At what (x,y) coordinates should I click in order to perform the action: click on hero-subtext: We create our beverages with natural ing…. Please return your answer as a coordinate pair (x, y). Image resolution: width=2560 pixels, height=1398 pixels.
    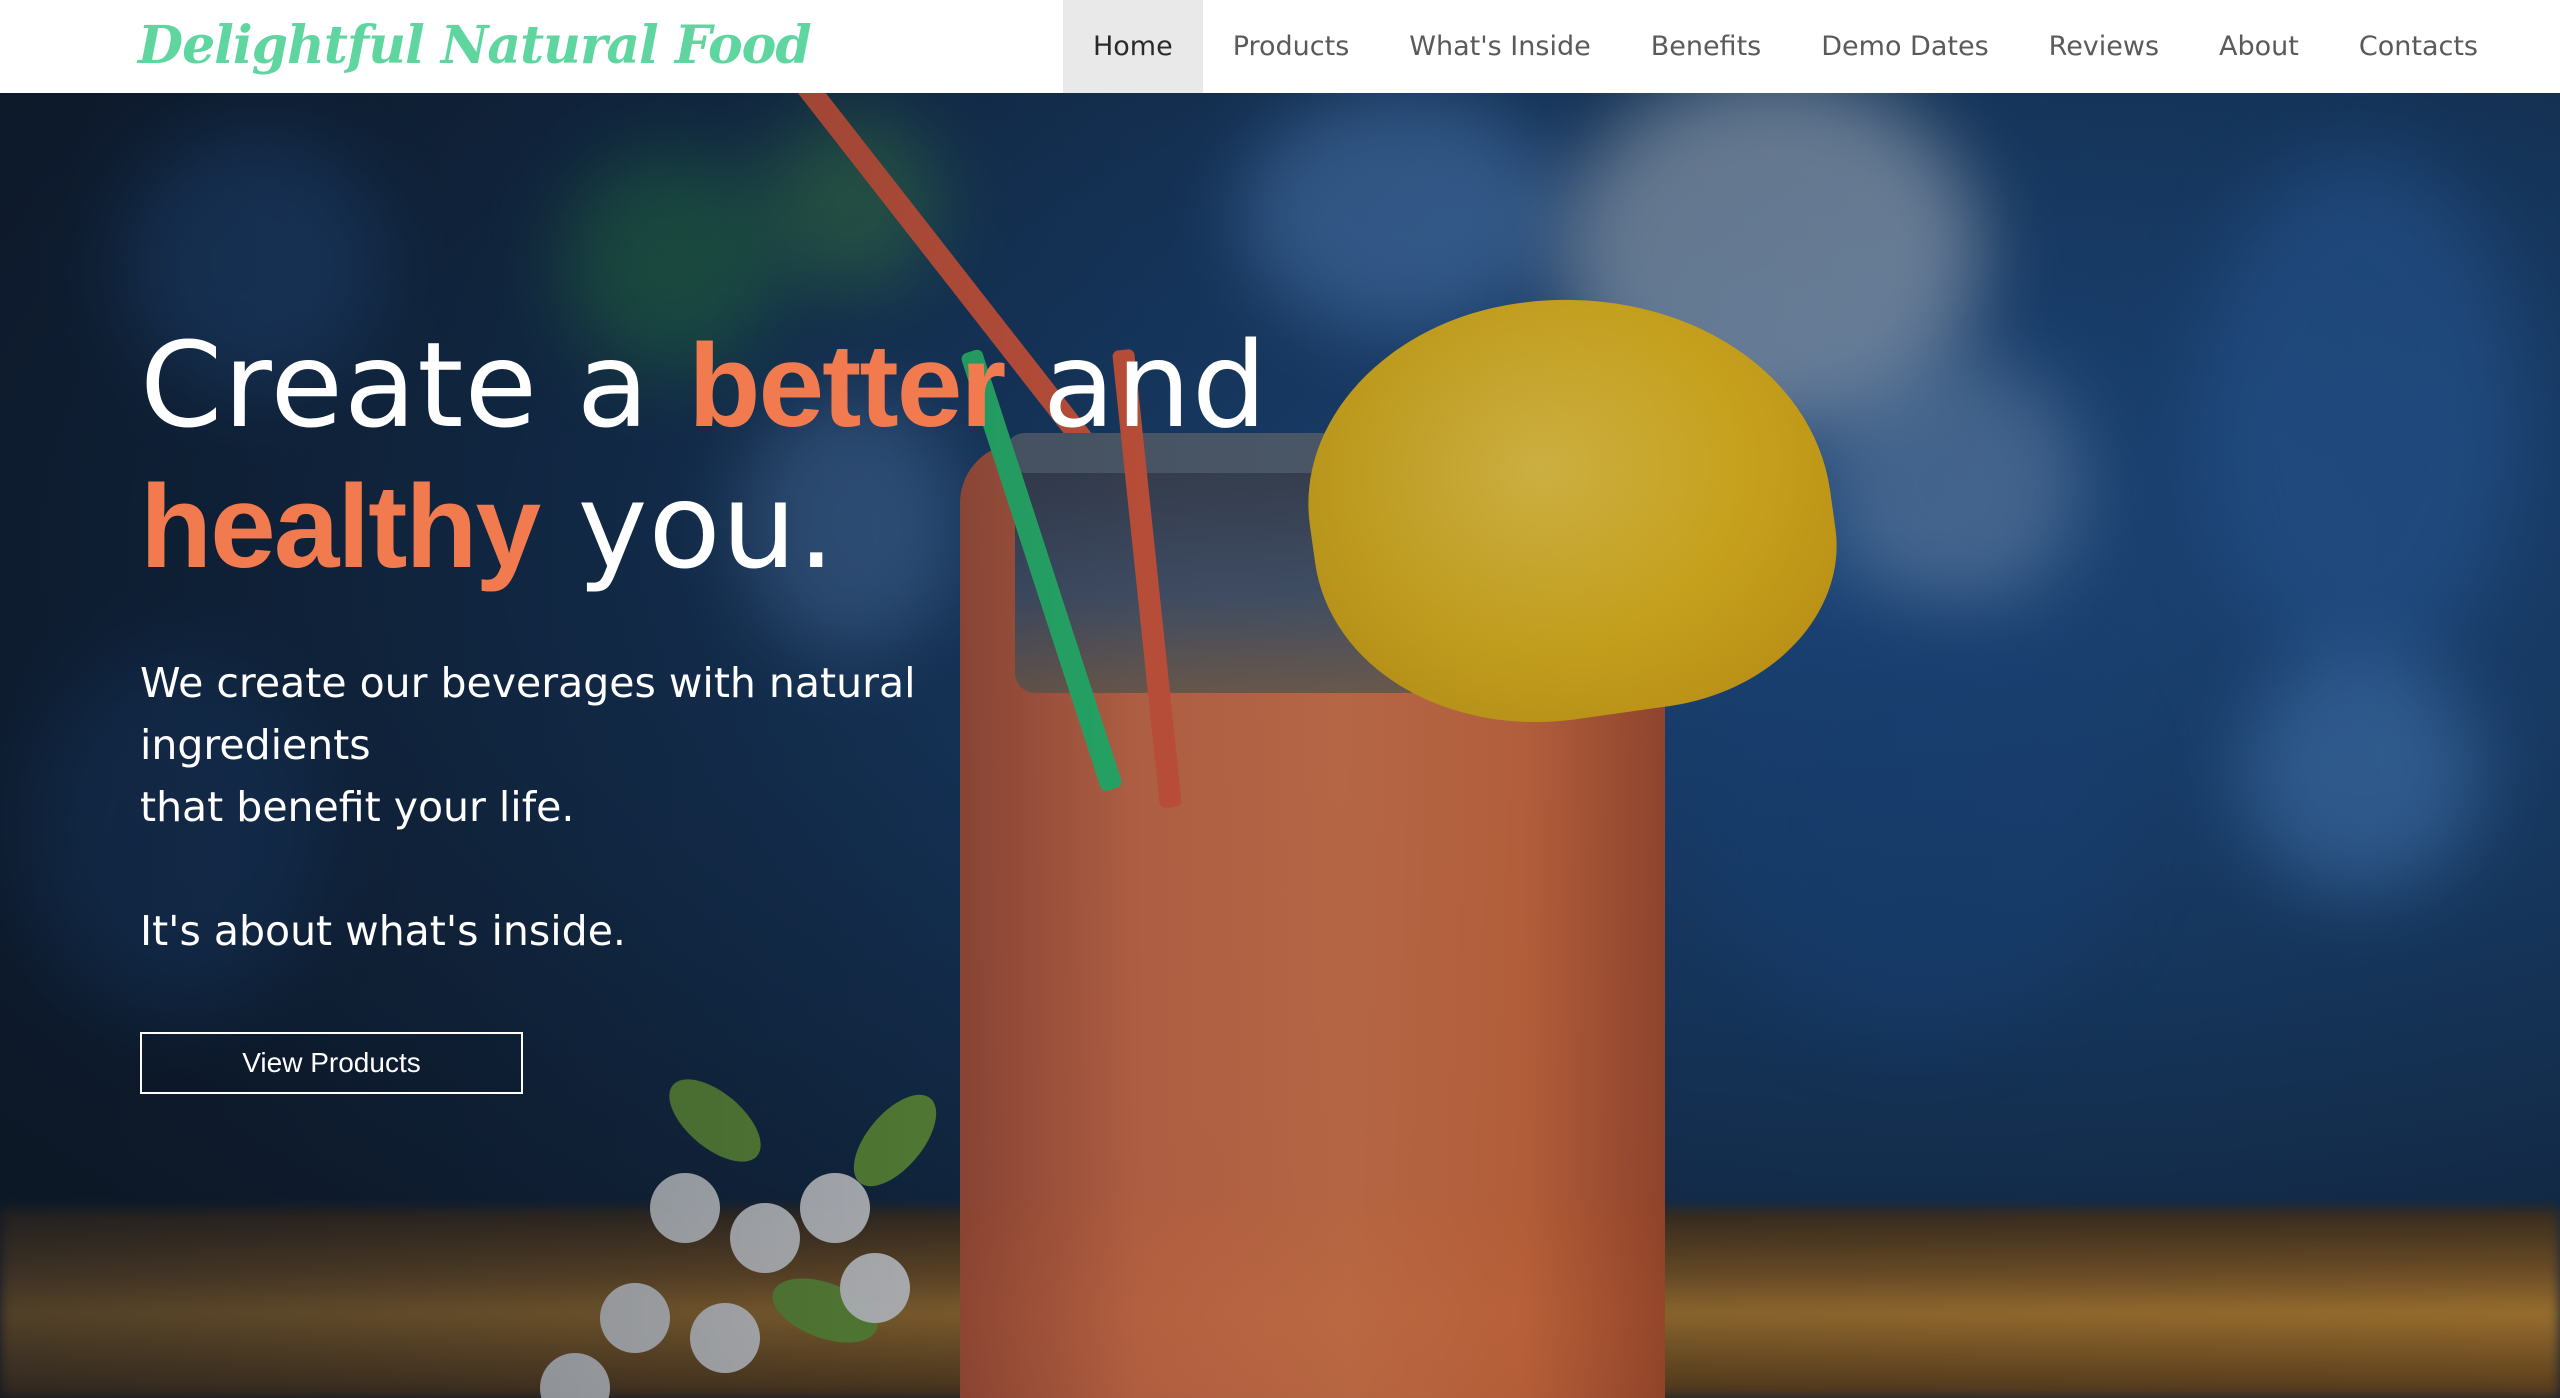
    Looking at the image, I should click on (640, 745).